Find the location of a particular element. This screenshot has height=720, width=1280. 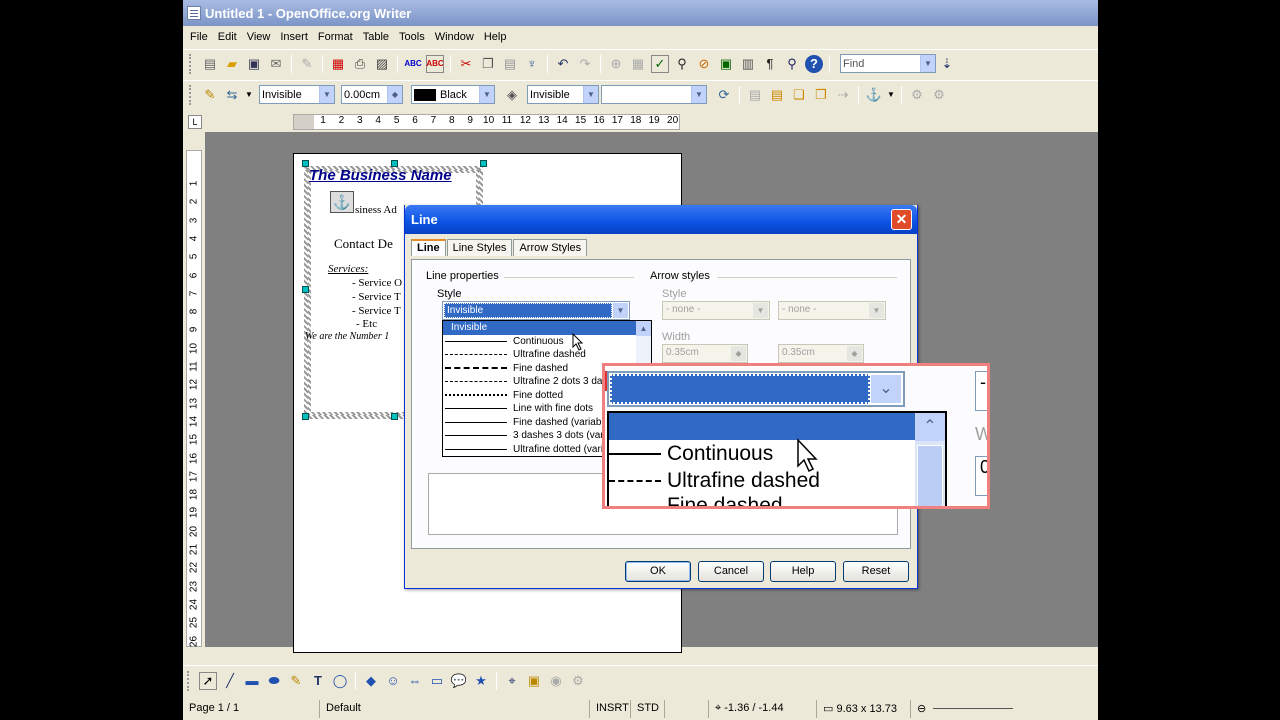

line-color-select: Black ▼ is located at coordinates (453, 94).